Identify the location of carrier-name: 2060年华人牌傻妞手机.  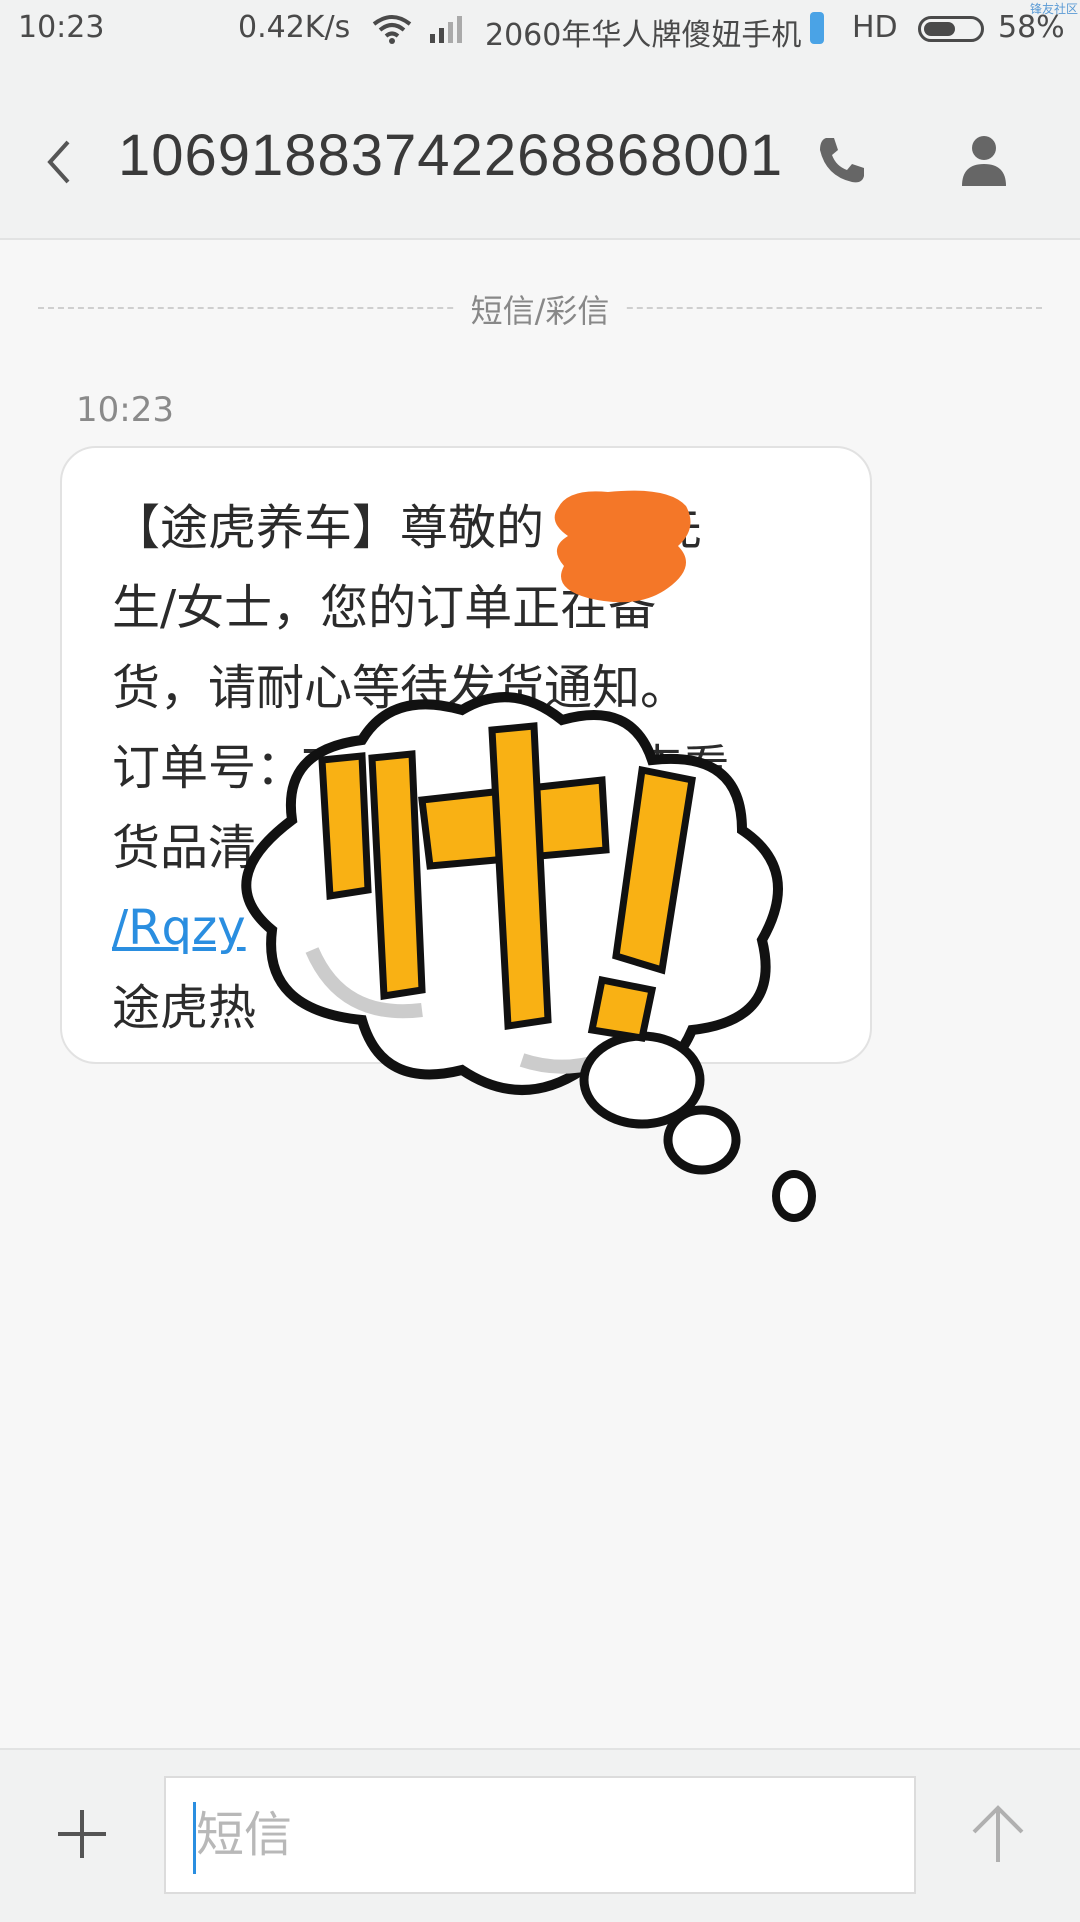
(643, 35).